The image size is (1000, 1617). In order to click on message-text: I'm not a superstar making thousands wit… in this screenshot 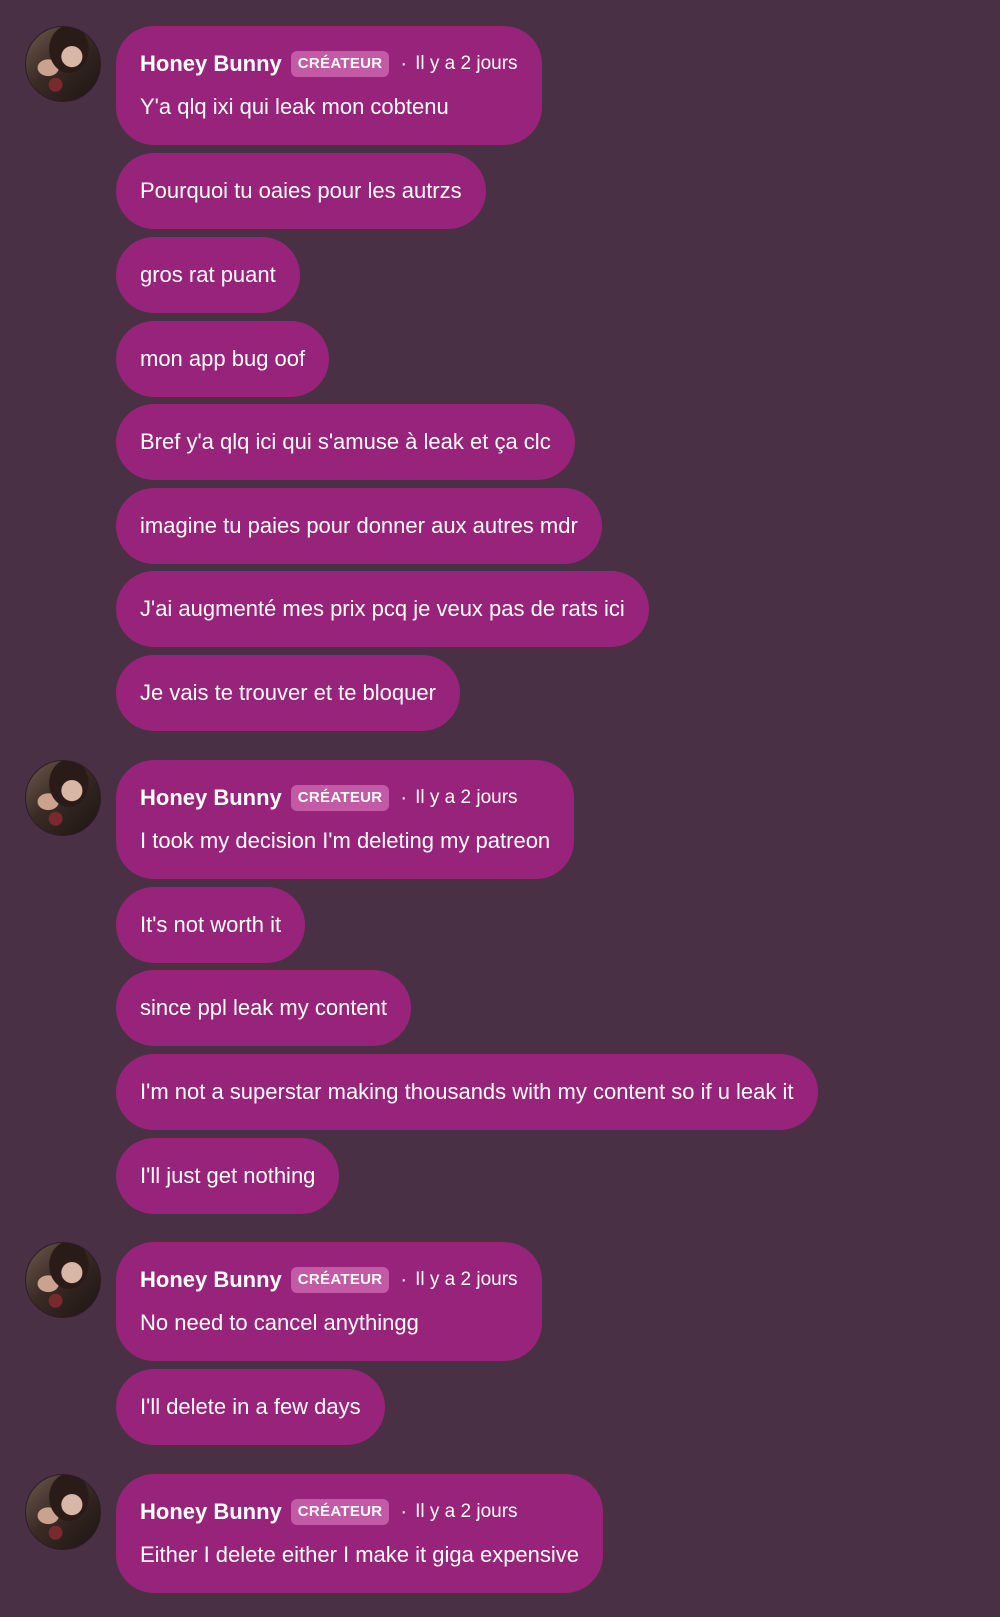, I will do `click(467, 1091)`.